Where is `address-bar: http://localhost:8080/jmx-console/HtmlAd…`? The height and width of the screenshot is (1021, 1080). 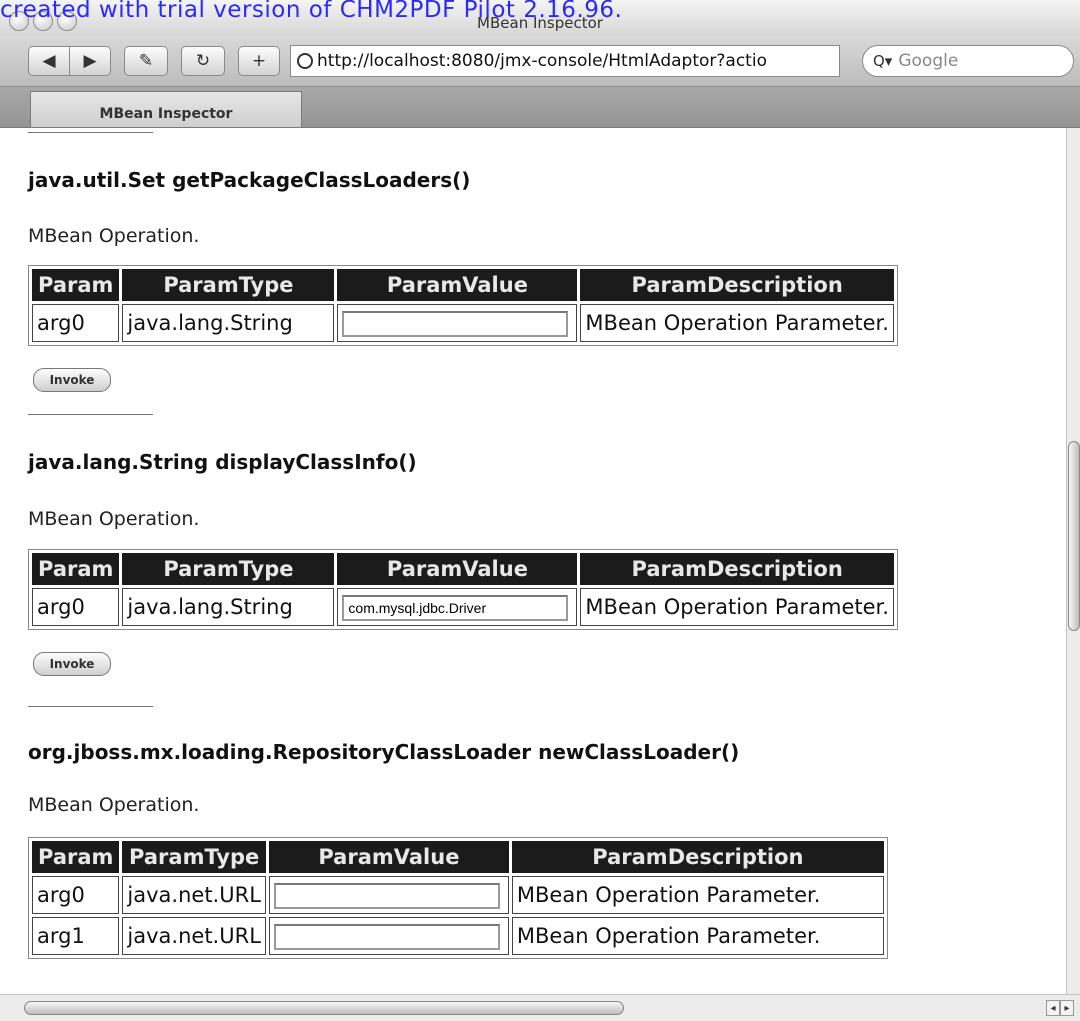 address-bar: http://localhost:8080/jmx-console/HtmlAd… is located at coordinates (565, 61).